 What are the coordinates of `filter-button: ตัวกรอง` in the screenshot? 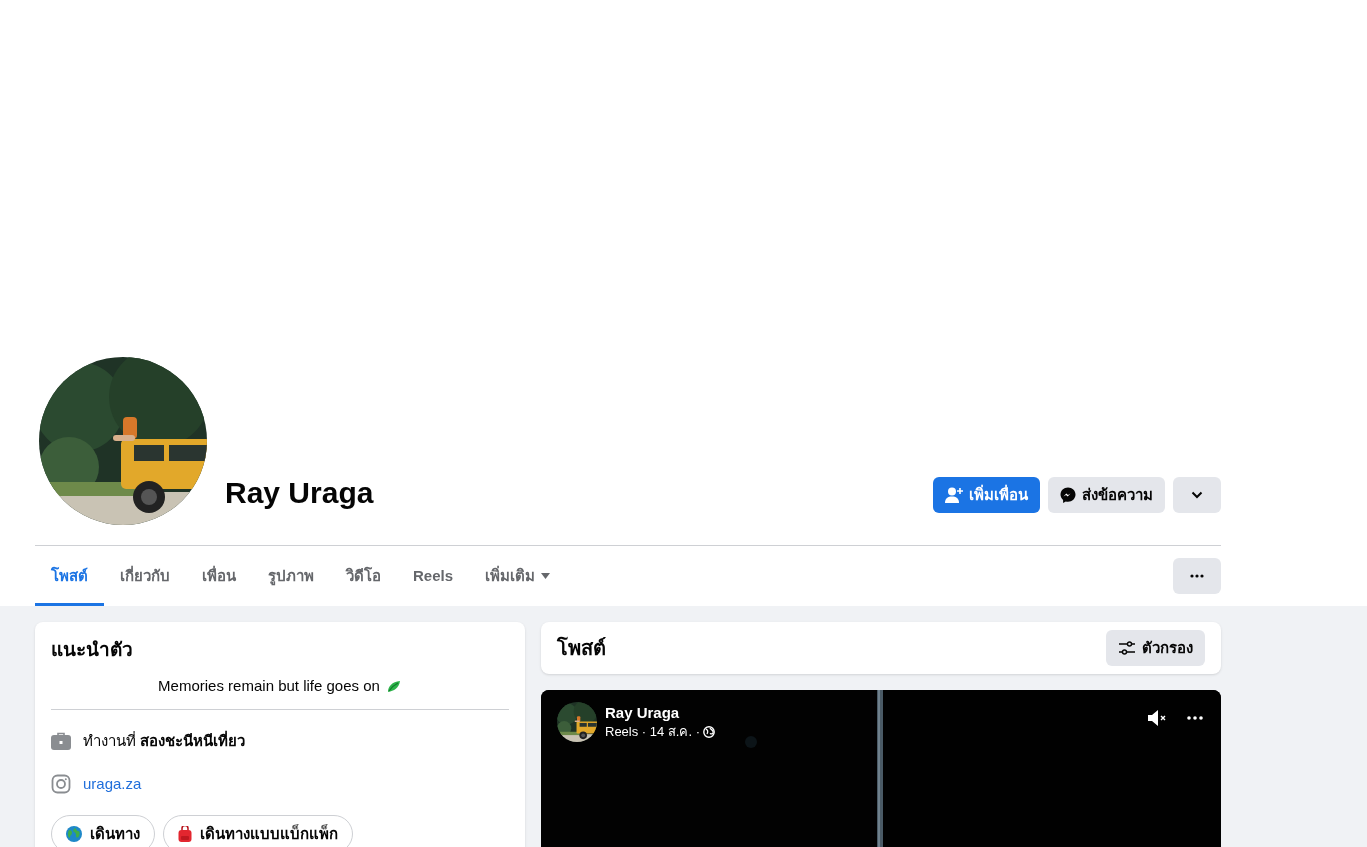 It's located at (1155, 648).